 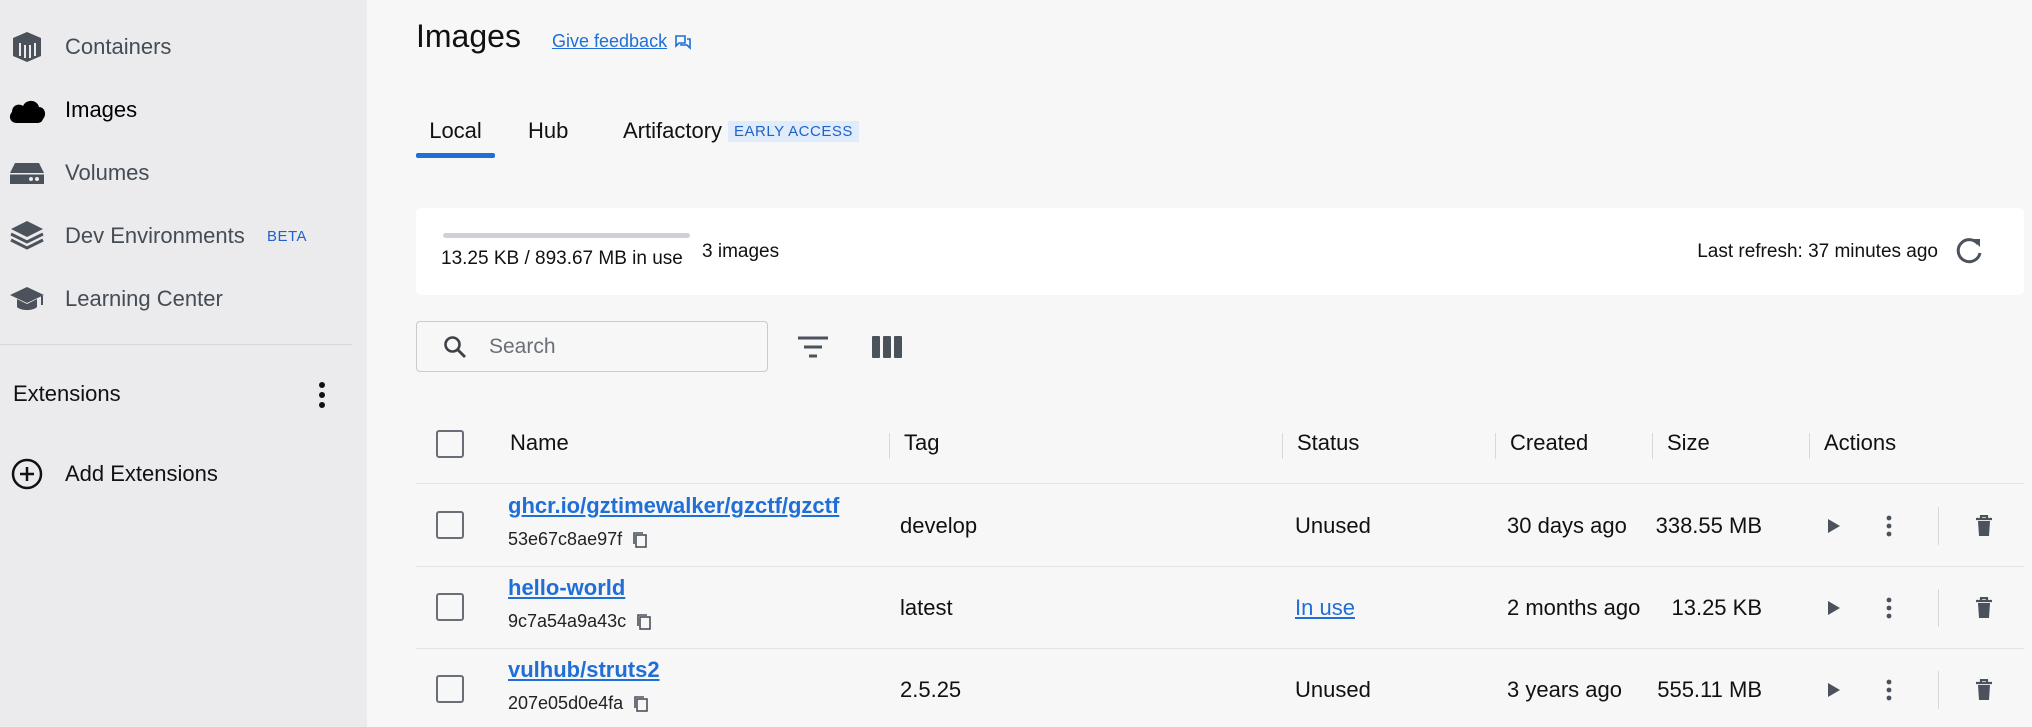 What do you see at coordinates (67, 393) in the screenshot?
I see `extensions-title: Extensions` at bounding box center [67, 393].